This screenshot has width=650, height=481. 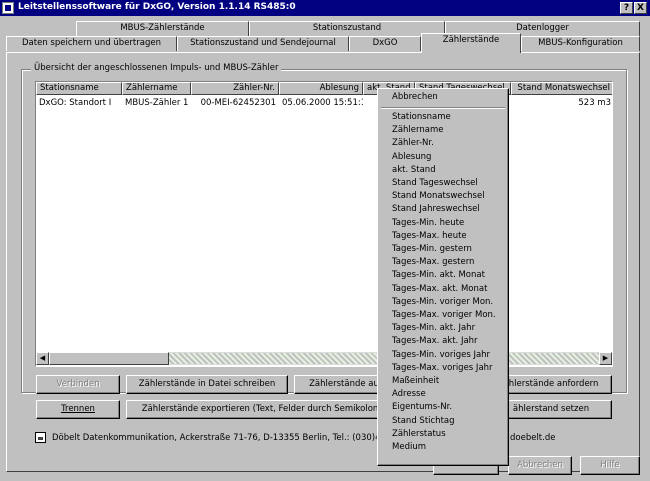 I want to click on column-header-zaehlername: Zählername, so click(x=156, y=88).